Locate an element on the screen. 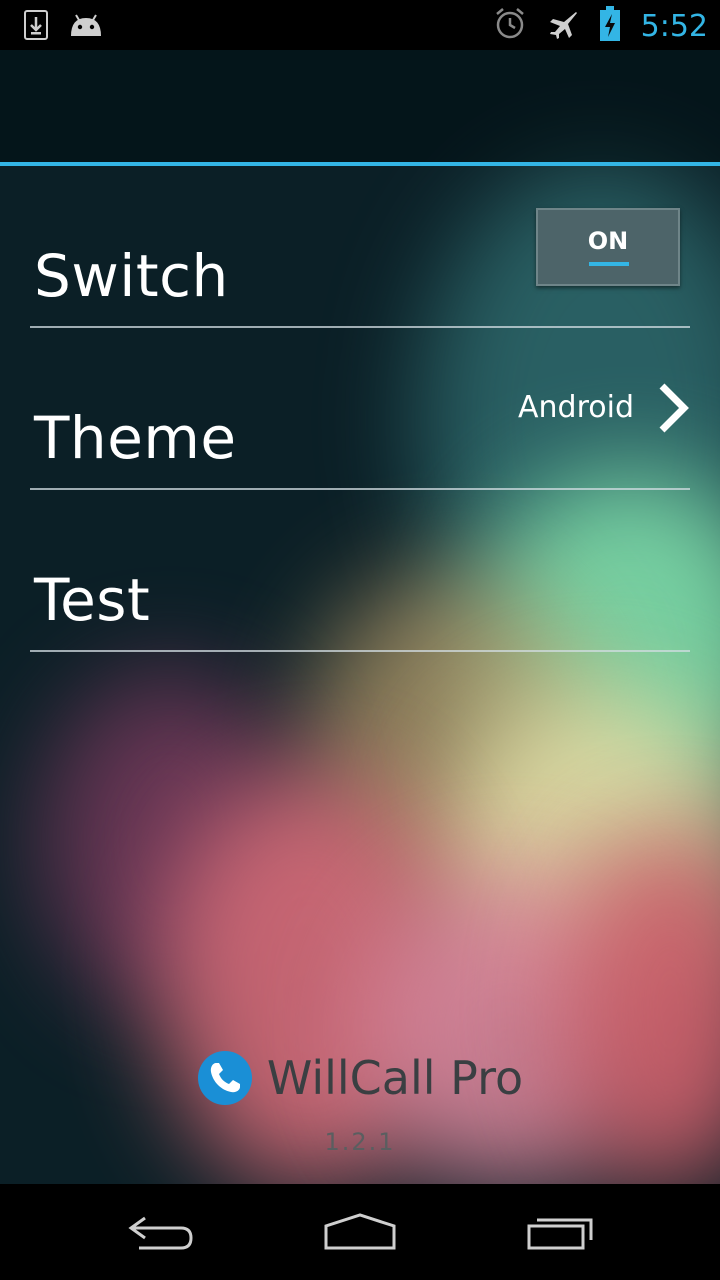 The height and width of the screenshot is (1280, 720). airplane-mode-icon is located at coordinates (563, 26).